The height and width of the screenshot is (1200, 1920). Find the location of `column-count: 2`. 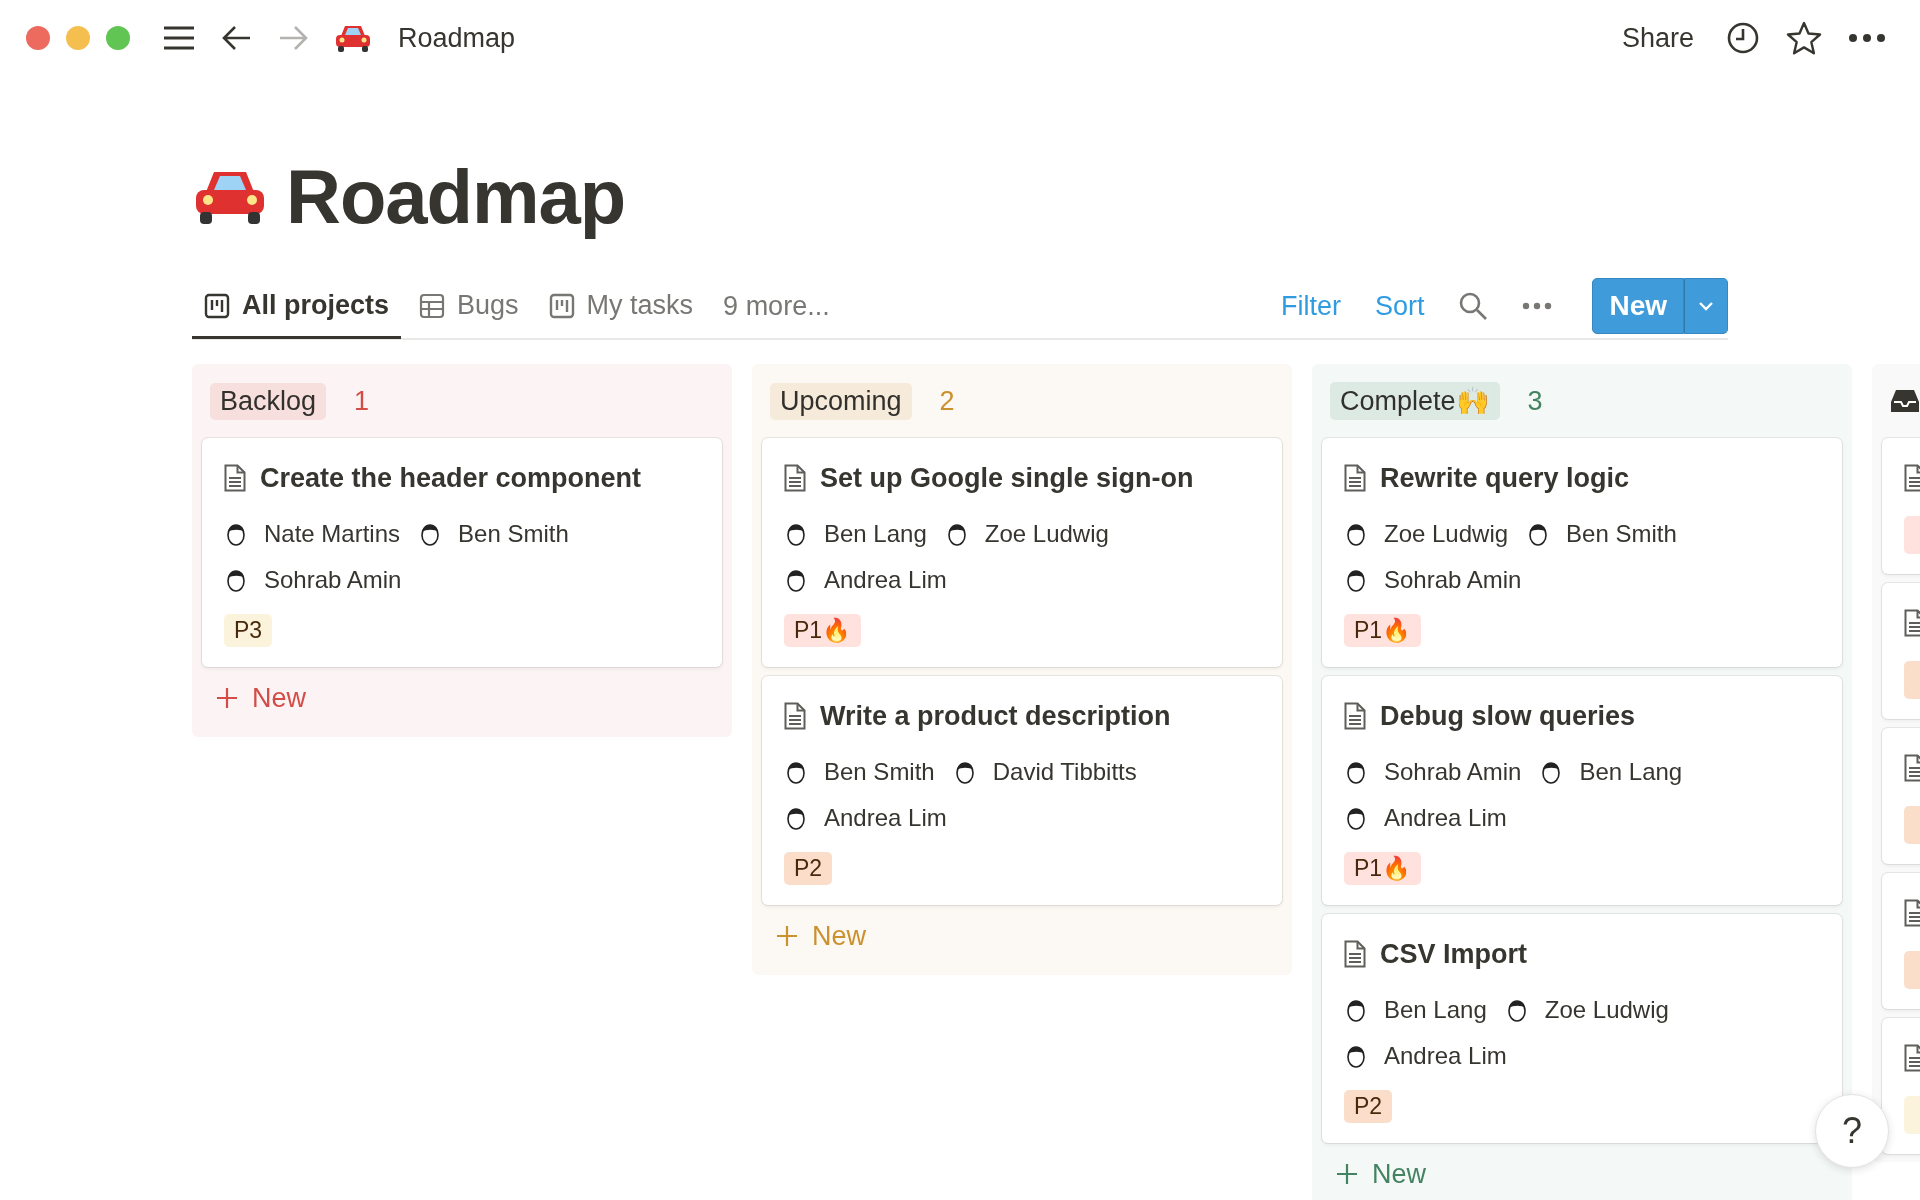

column-count: 2 is located at coordinates (947, 401).